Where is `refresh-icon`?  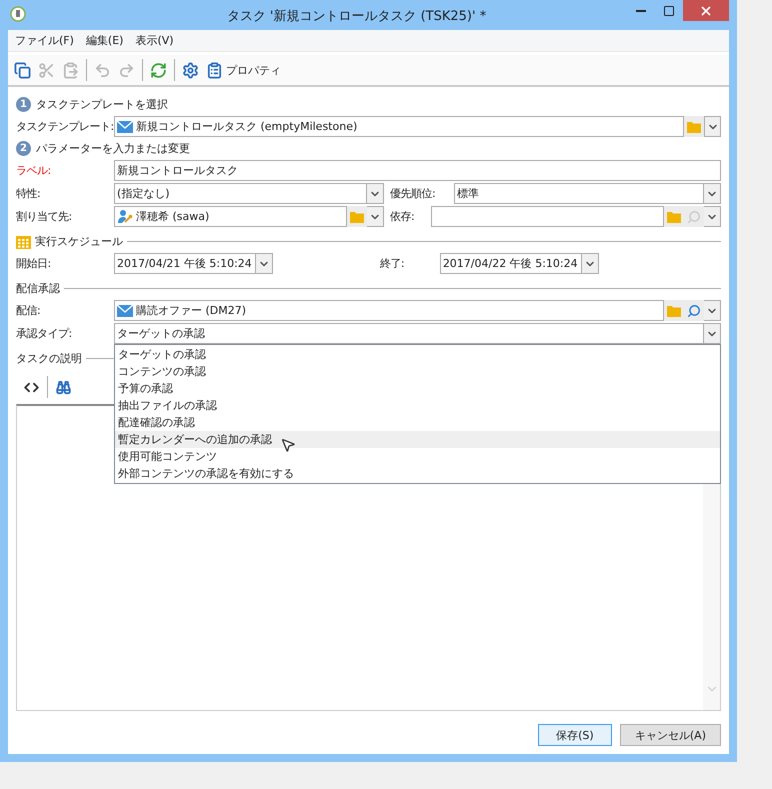
refresh-icon is located at coordinates (158, 70).